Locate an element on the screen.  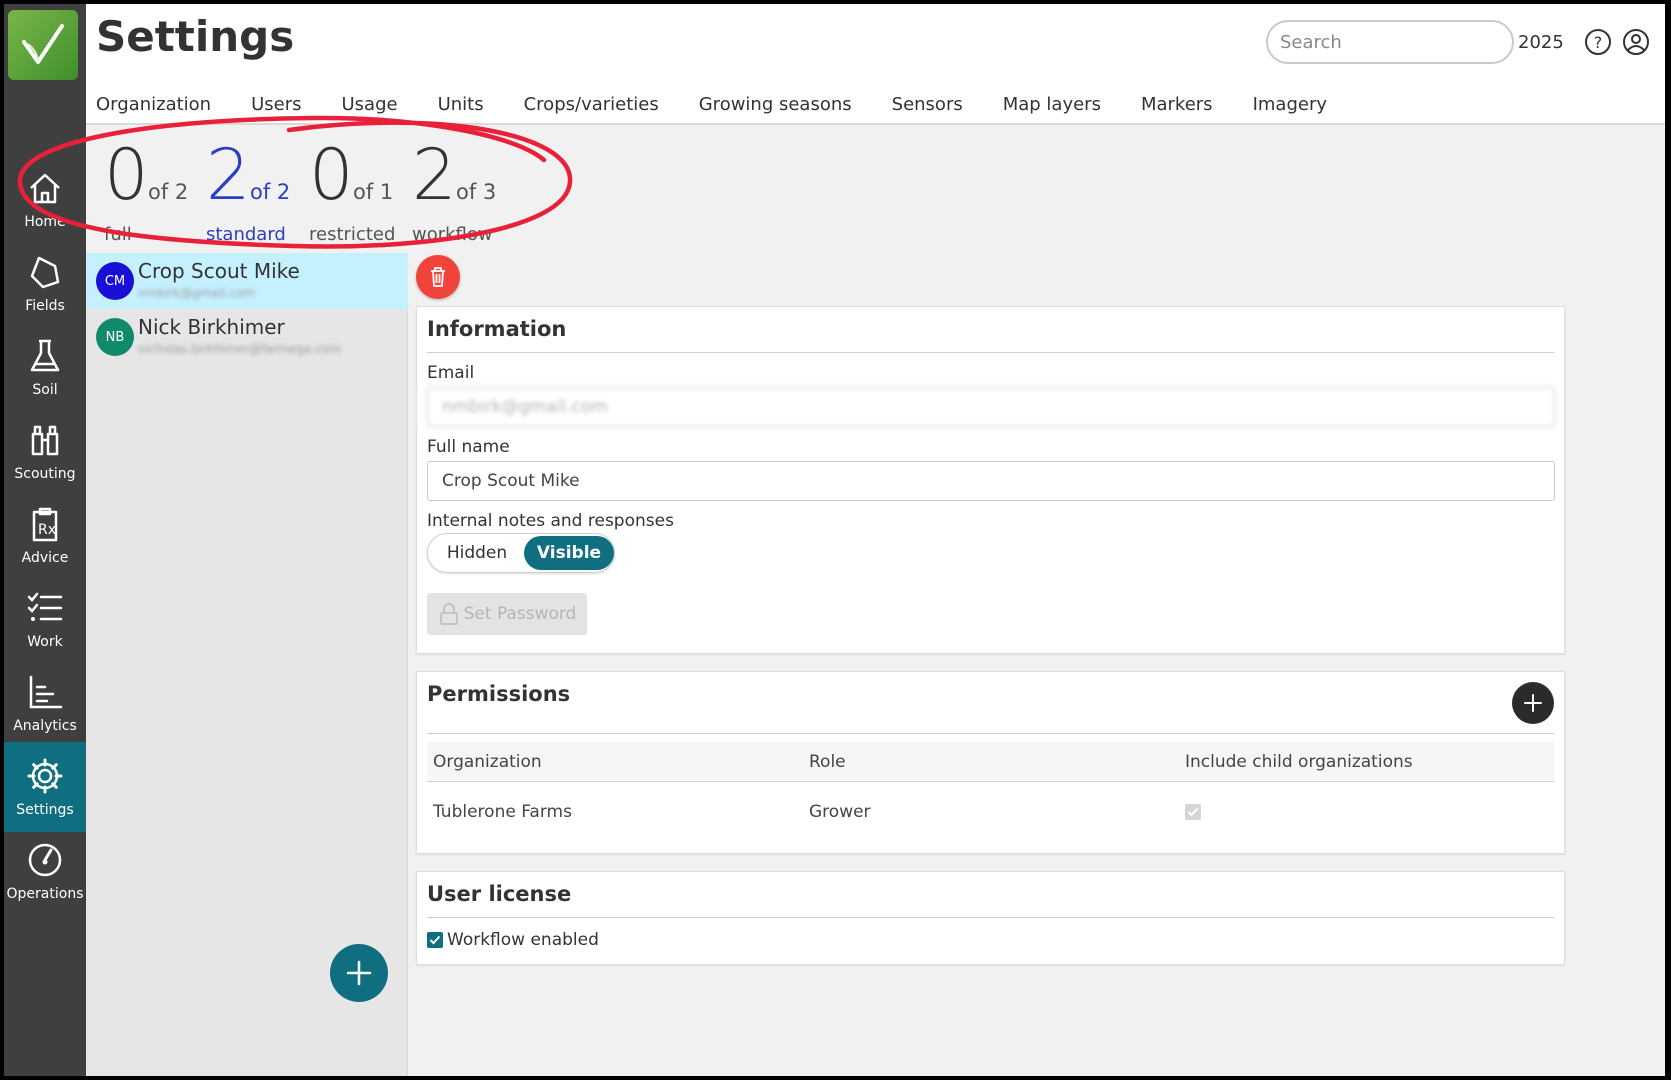
fullname-label: Full name is located at coordinates (468, 447).